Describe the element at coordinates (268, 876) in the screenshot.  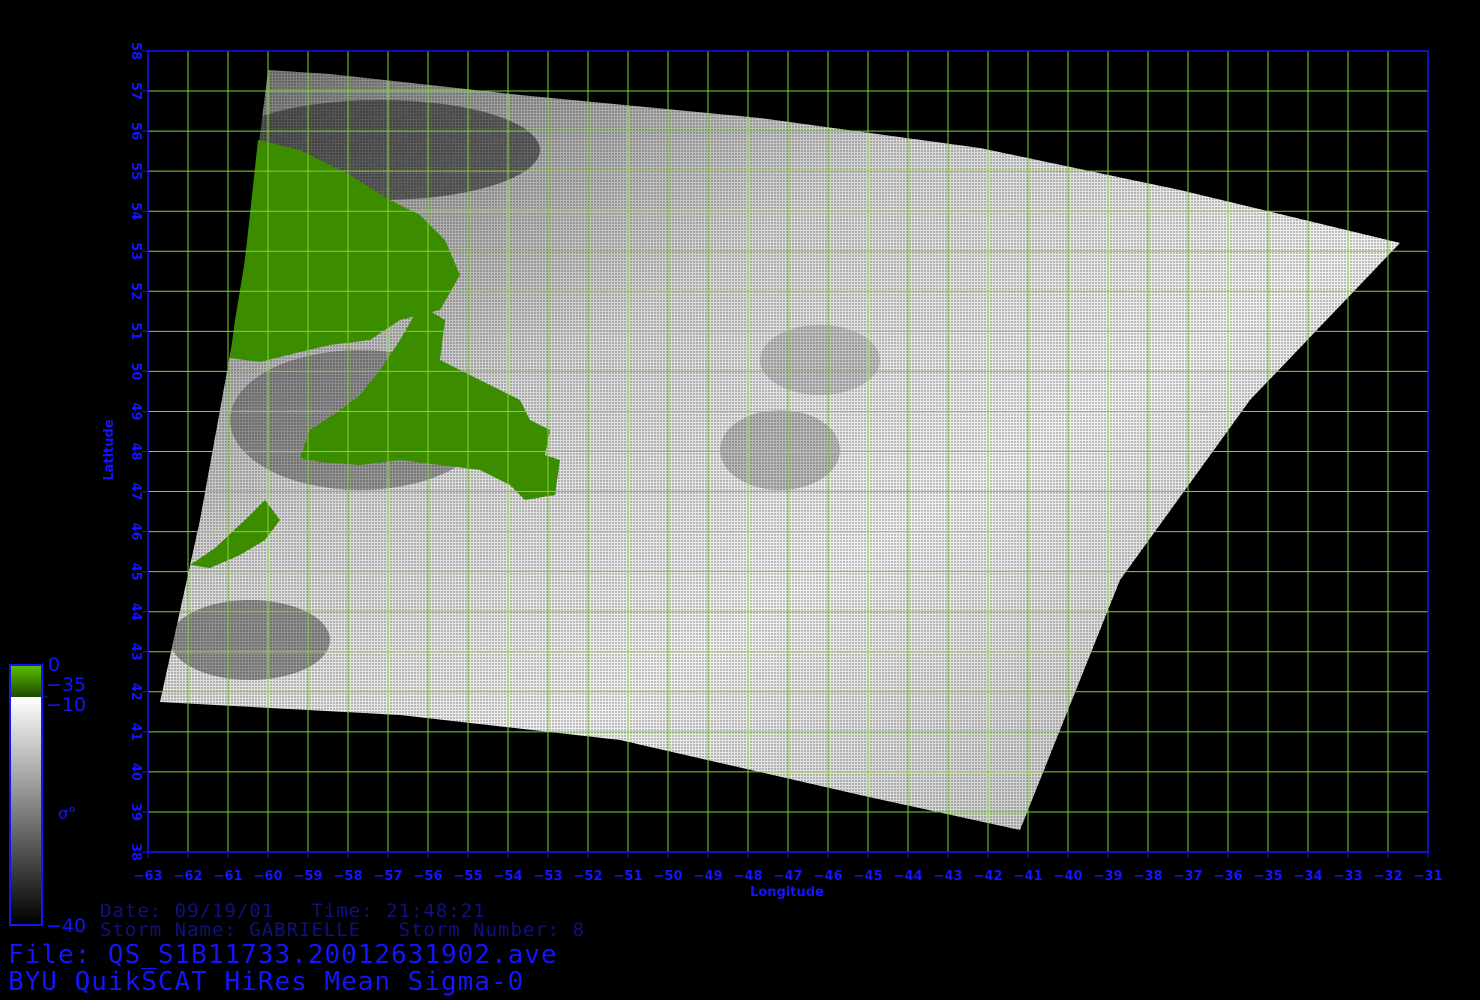
I see `lon-tick-label-3: −60` at that location.